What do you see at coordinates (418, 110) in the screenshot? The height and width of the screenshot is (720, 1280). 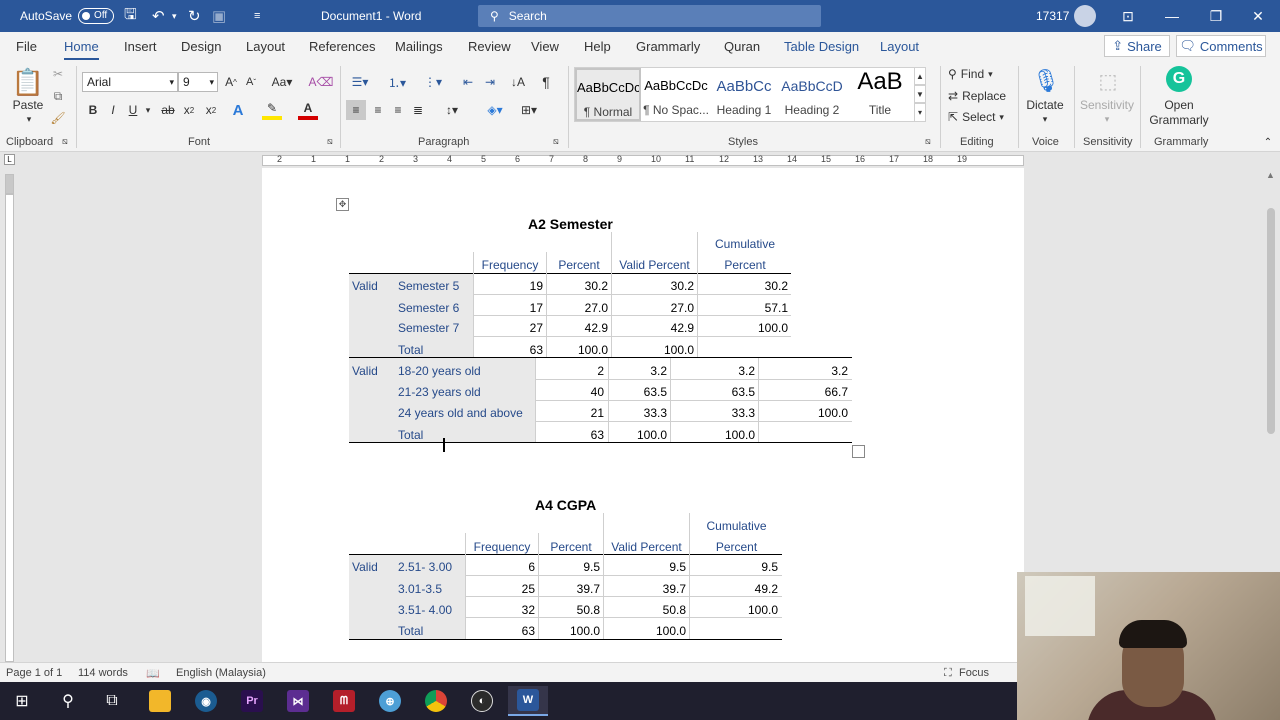 I see `justify-icon: ≣` at bounding box center [418, 110].